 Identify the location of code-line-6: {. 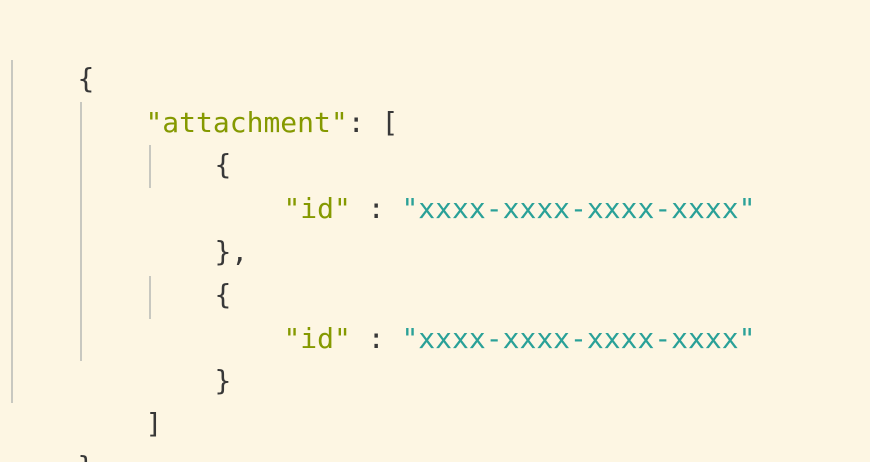
(189, 270).